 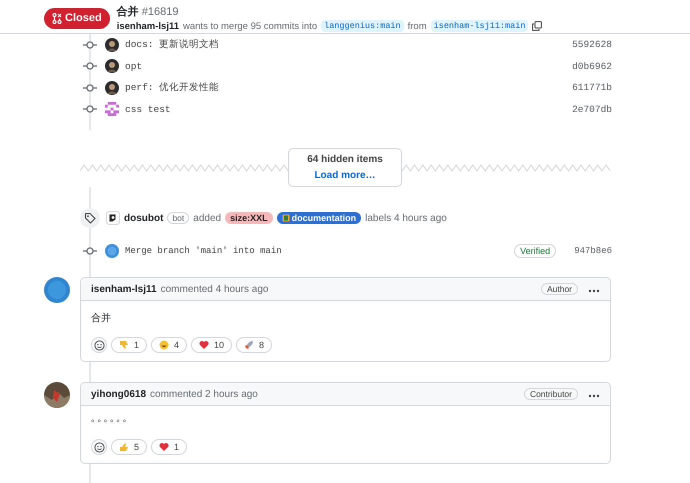 What do you see at coordinates (124, 447) in the screenshot?
I see `thumbs-up-icon` at bounding box center [124, 447].